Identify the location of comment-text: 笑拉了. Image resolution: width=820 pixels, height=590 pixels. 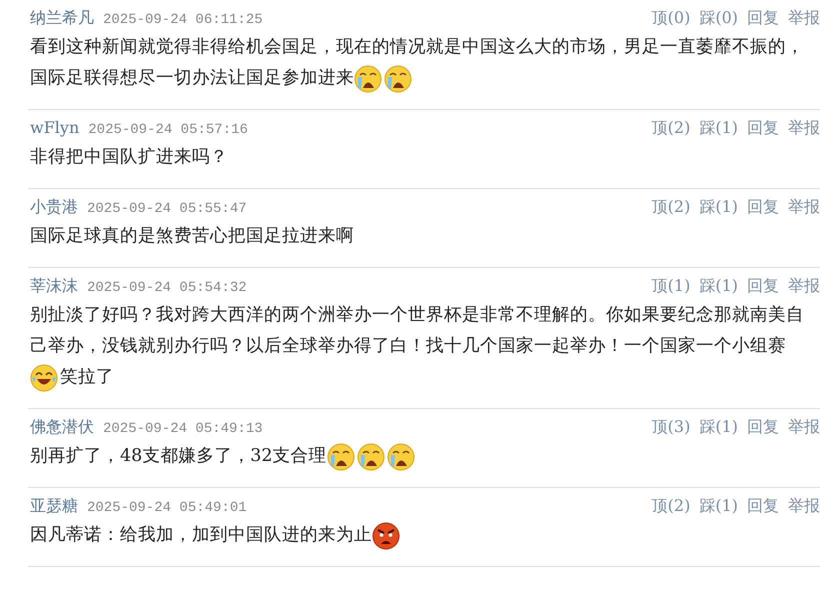
(87, 377).